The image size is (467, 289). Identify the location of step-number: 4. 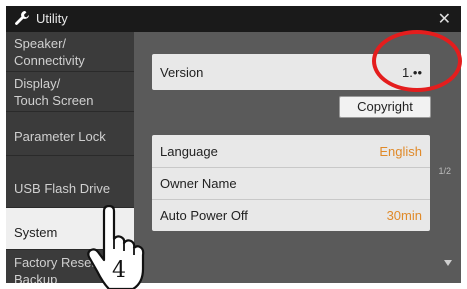
(119, 270).